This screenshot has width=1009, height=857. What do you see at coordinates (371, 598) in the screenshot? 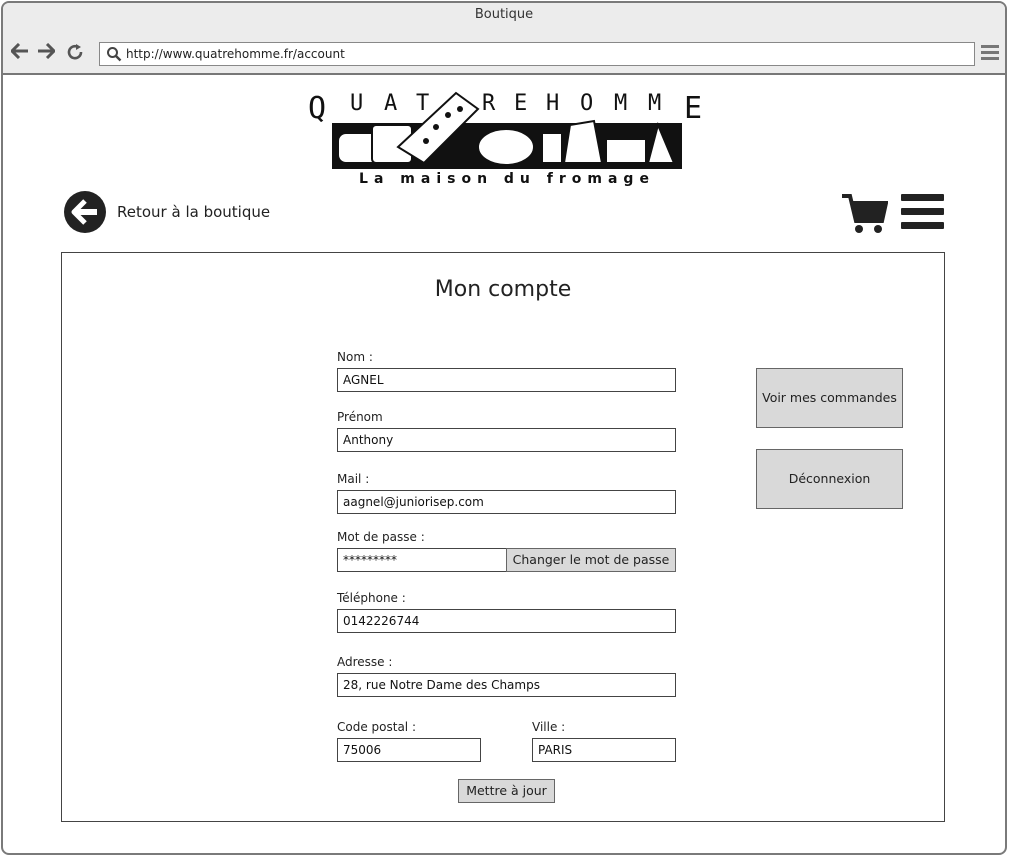
I see `telephone-label: Téléphone :` at bounding box center [371, 598].